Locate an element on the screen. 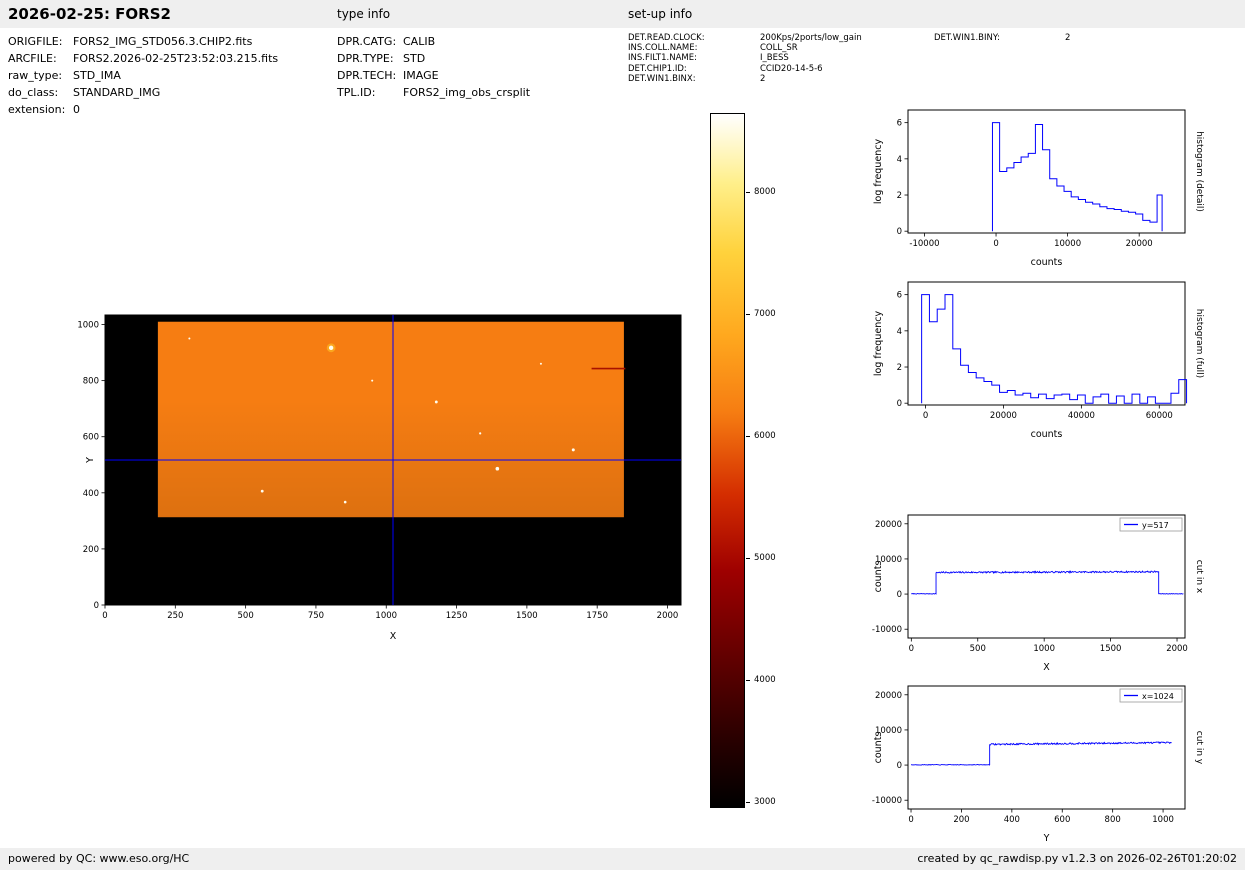 This screenshot has height=870, width=1245. meta-row: DPR.CATG: CALIB is located at coordinates (433, 41).